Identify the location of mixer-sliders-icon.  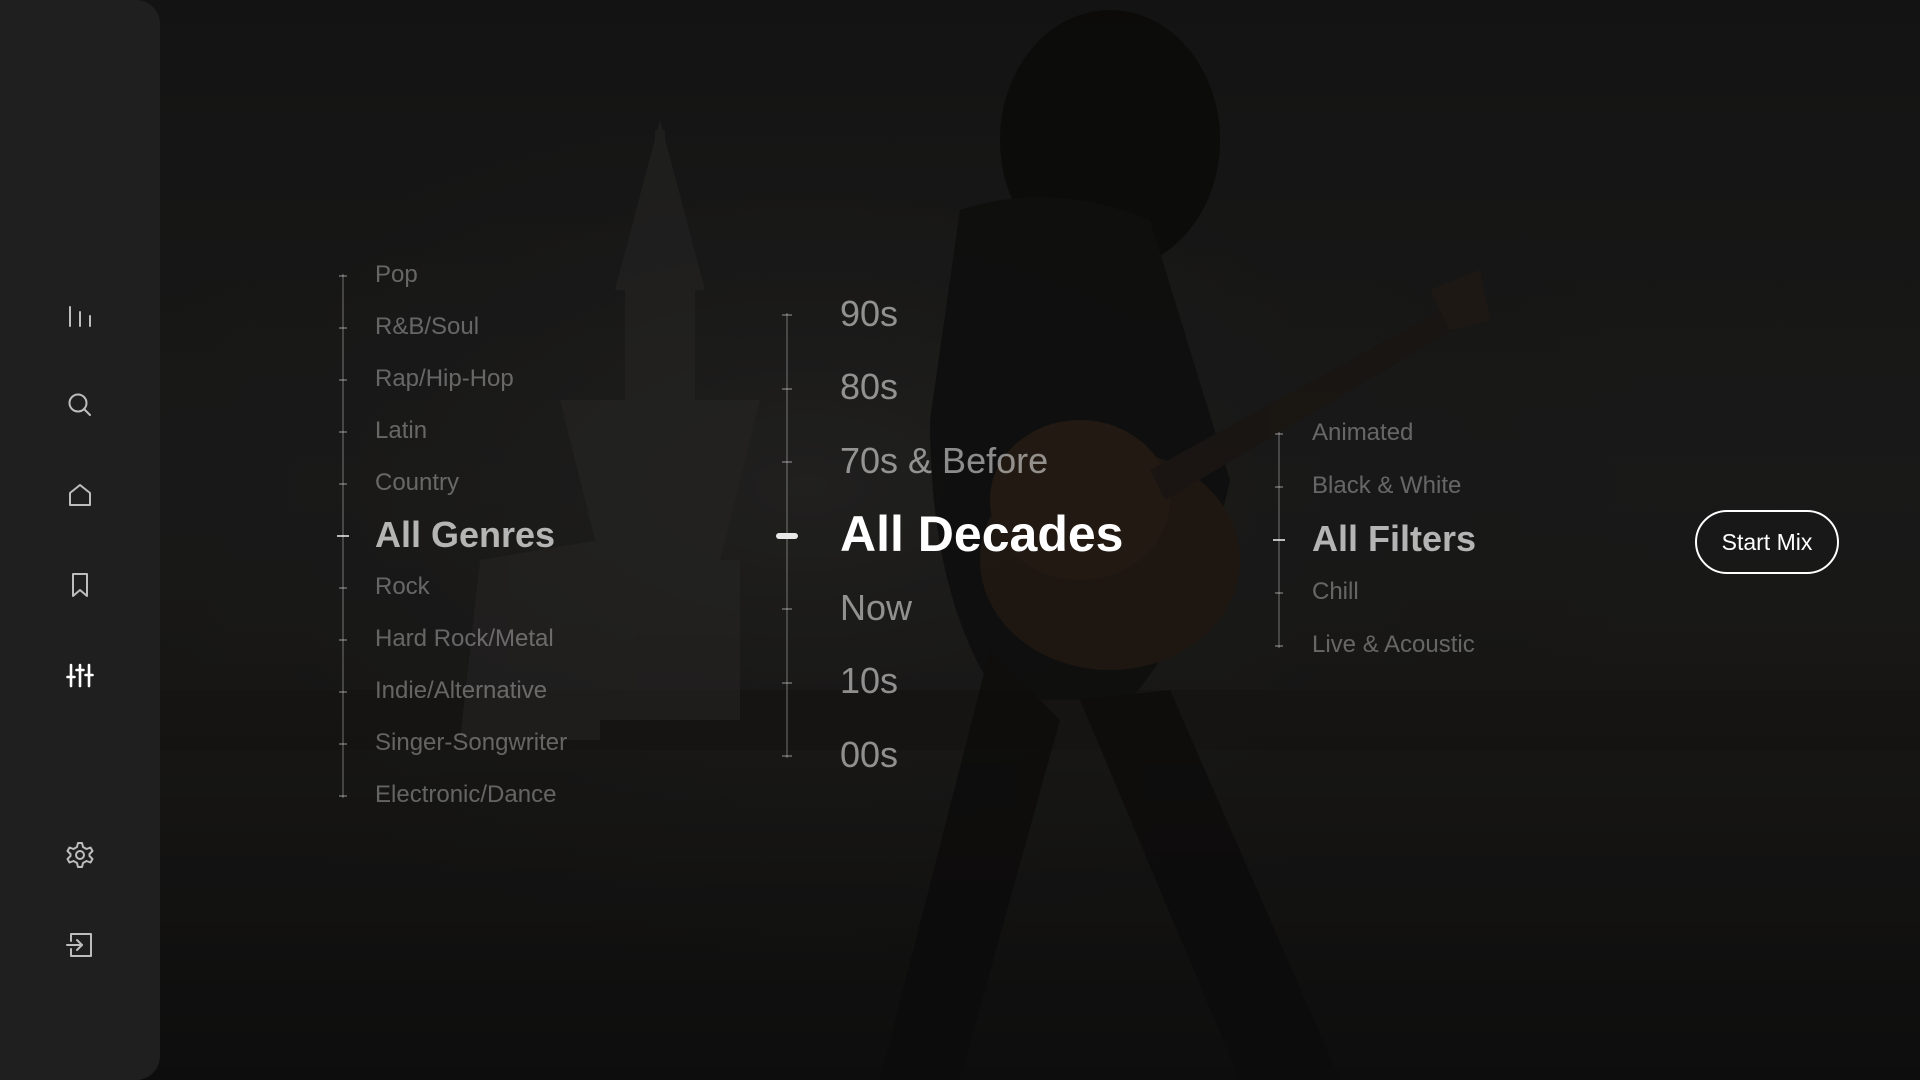
(80, 675).